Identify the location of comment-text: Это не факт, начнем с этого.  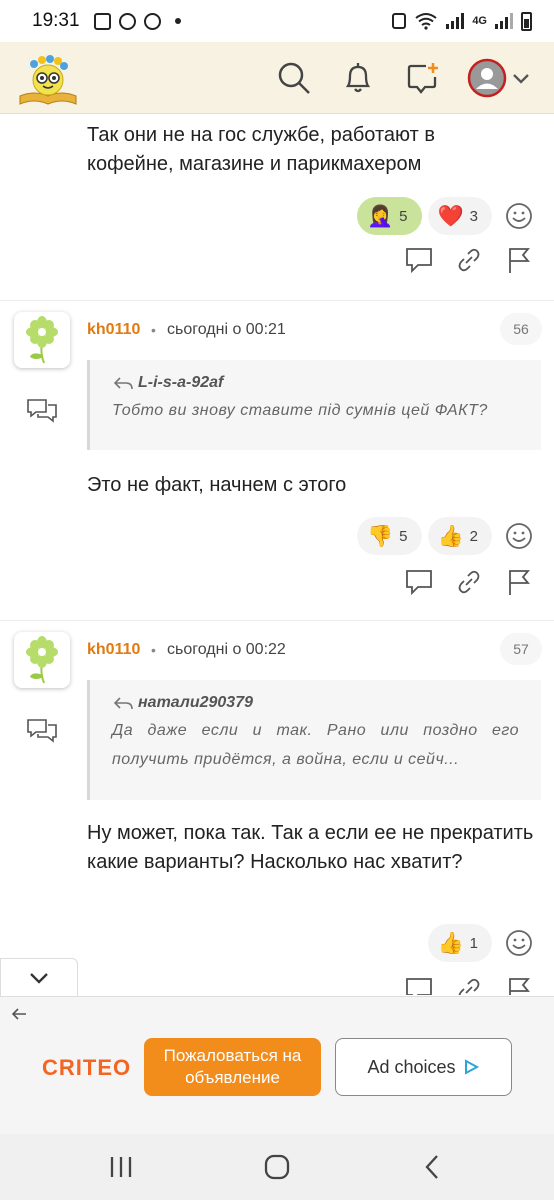
(217, 485).